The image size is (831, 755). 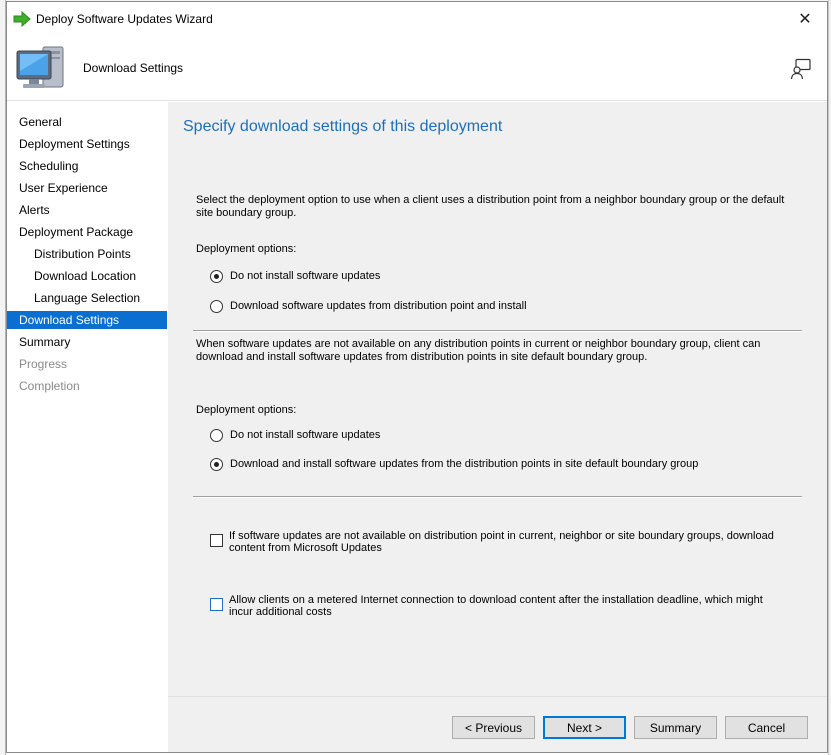 I want to click on summary-button: Summary, so click(x=675, y=727).